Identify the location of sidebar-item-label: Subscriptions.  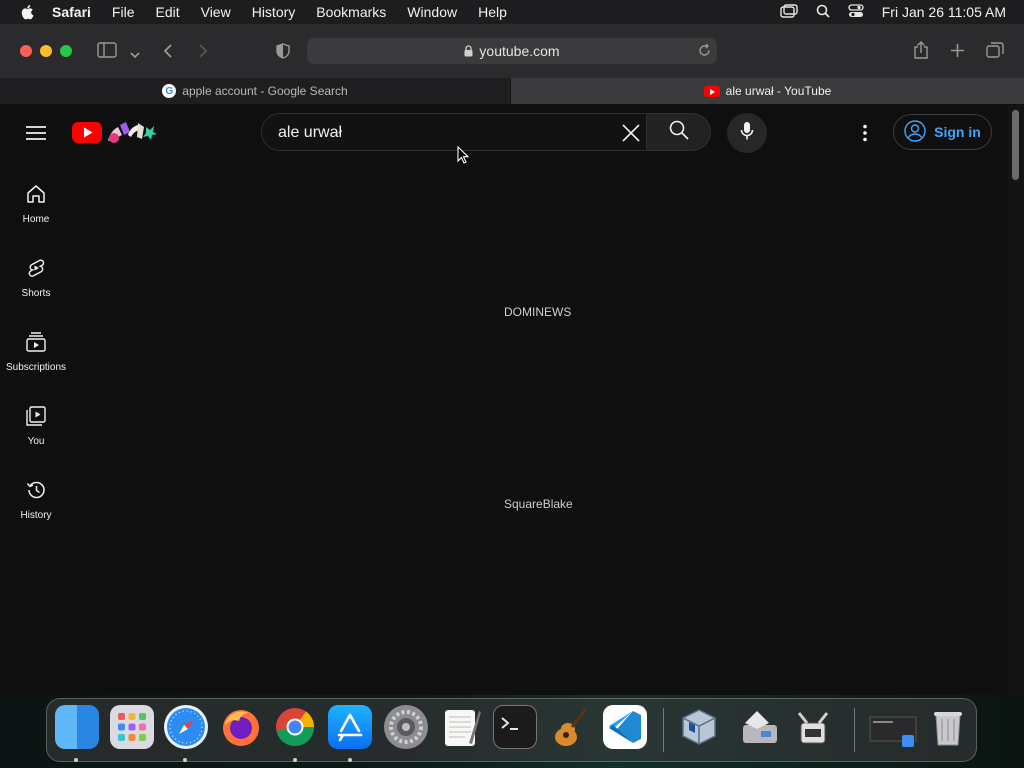
(36, 367).